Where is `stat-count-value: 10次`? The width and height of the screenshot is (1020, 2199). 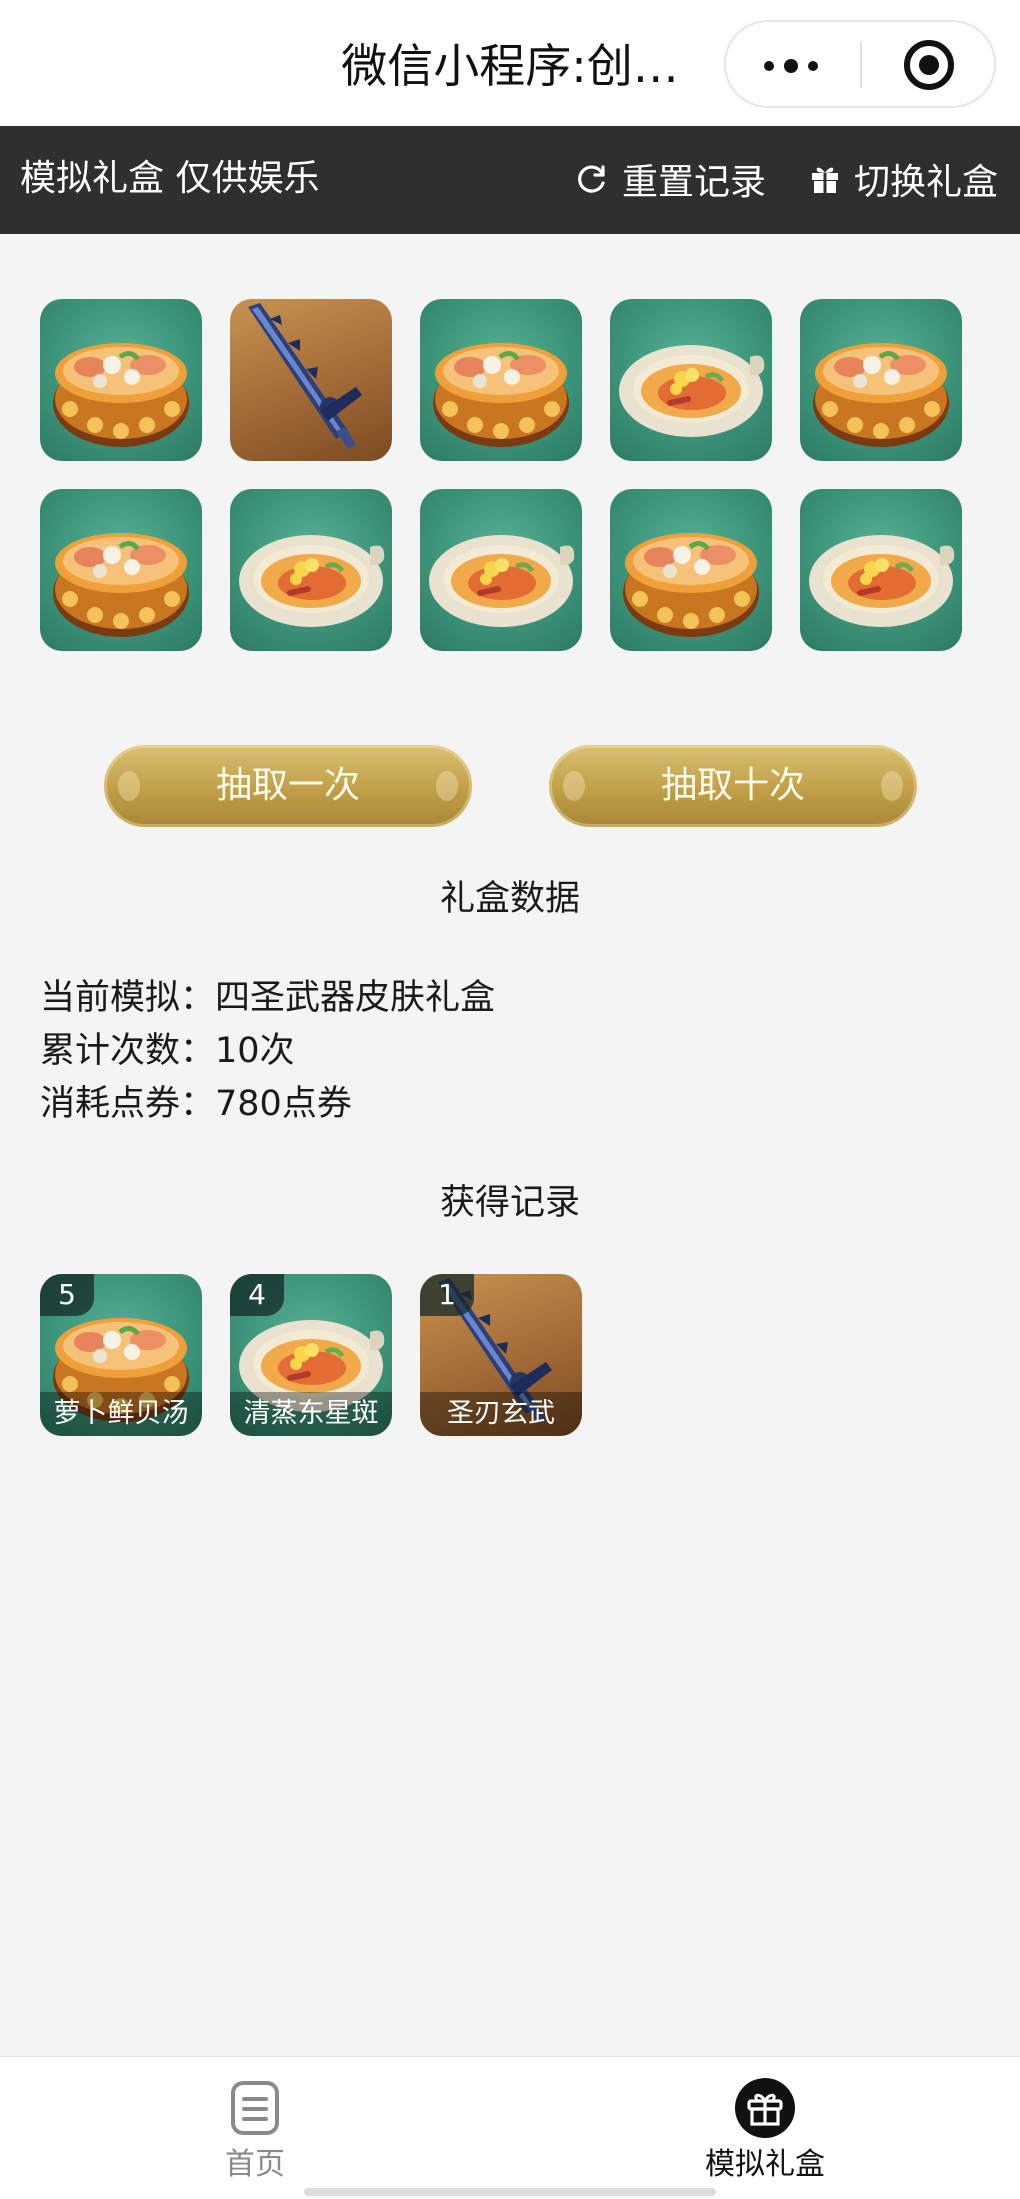
stat-count-value: 10次 is located at coordinates (255, 1051).